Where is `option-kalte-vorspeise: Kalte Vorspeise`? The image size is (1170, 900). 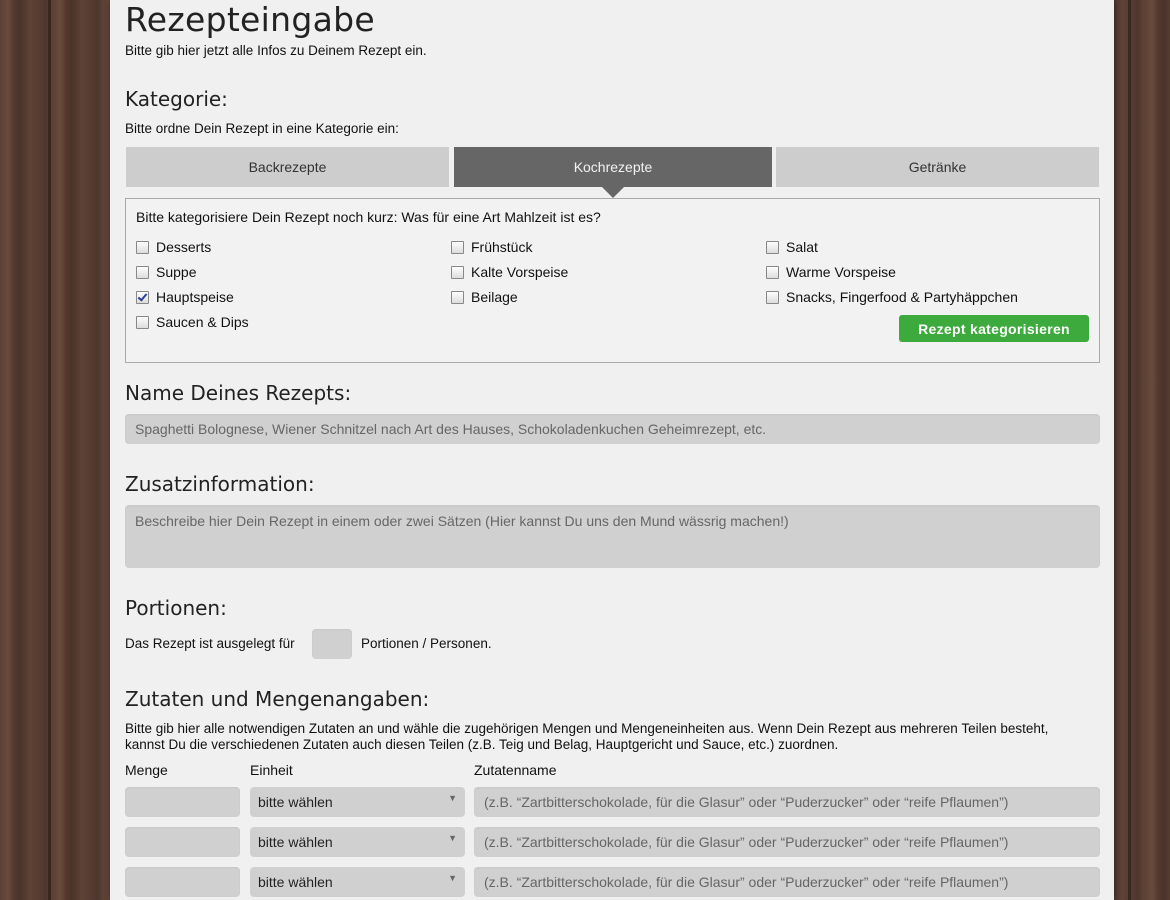
option-kalte-vorspeise: Kalte Vorspeise is located at coordinates (509, 272).